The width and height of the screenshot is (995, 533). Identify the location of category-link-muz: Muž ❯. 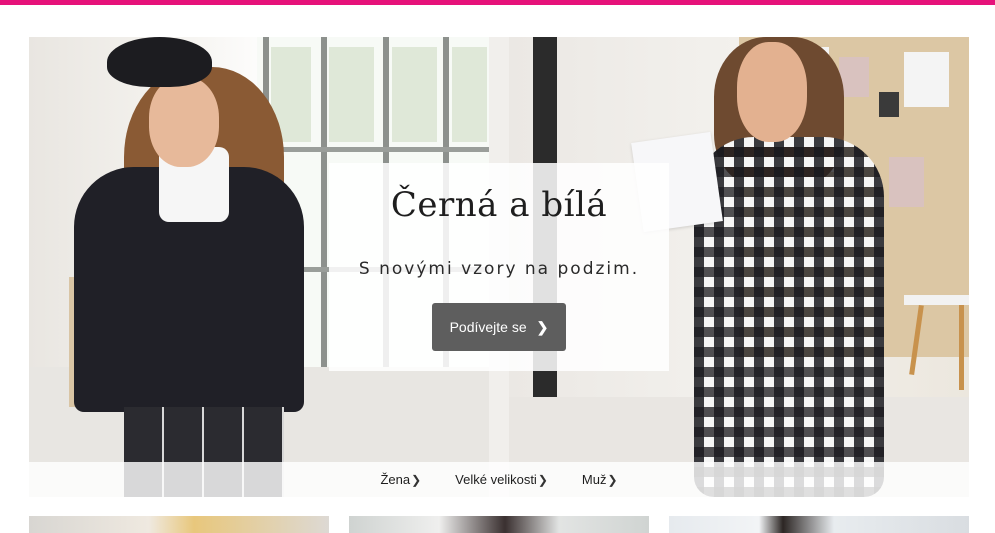
(600, 479).